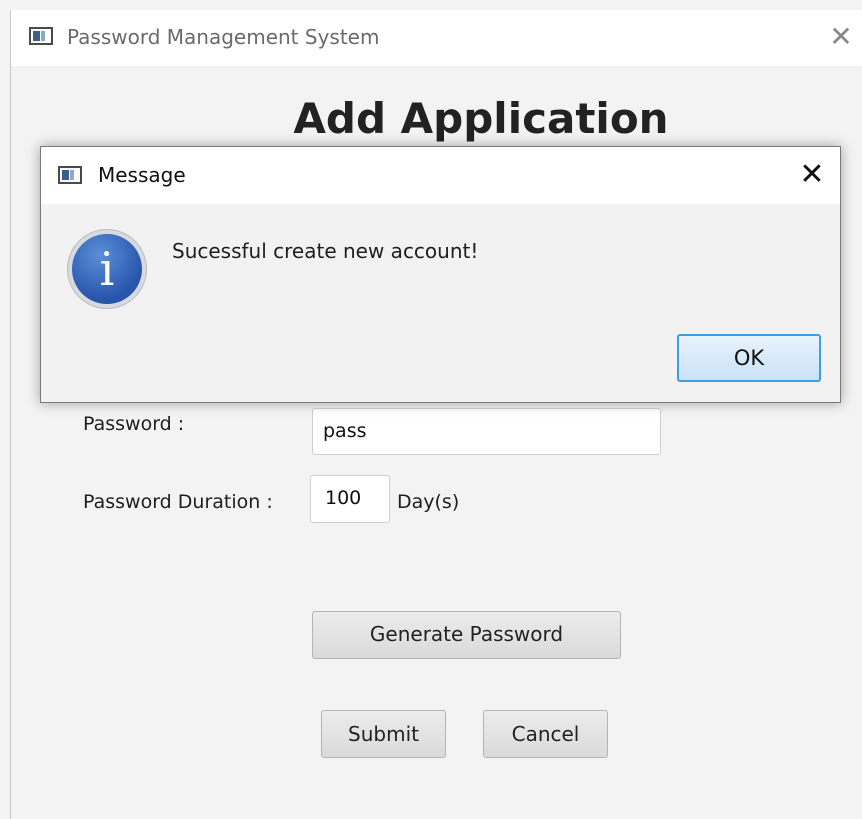  Describe the element at coordinates (436, 38) in the screenshot. I see `main-titlebar: Password Management System ✕` at that location.